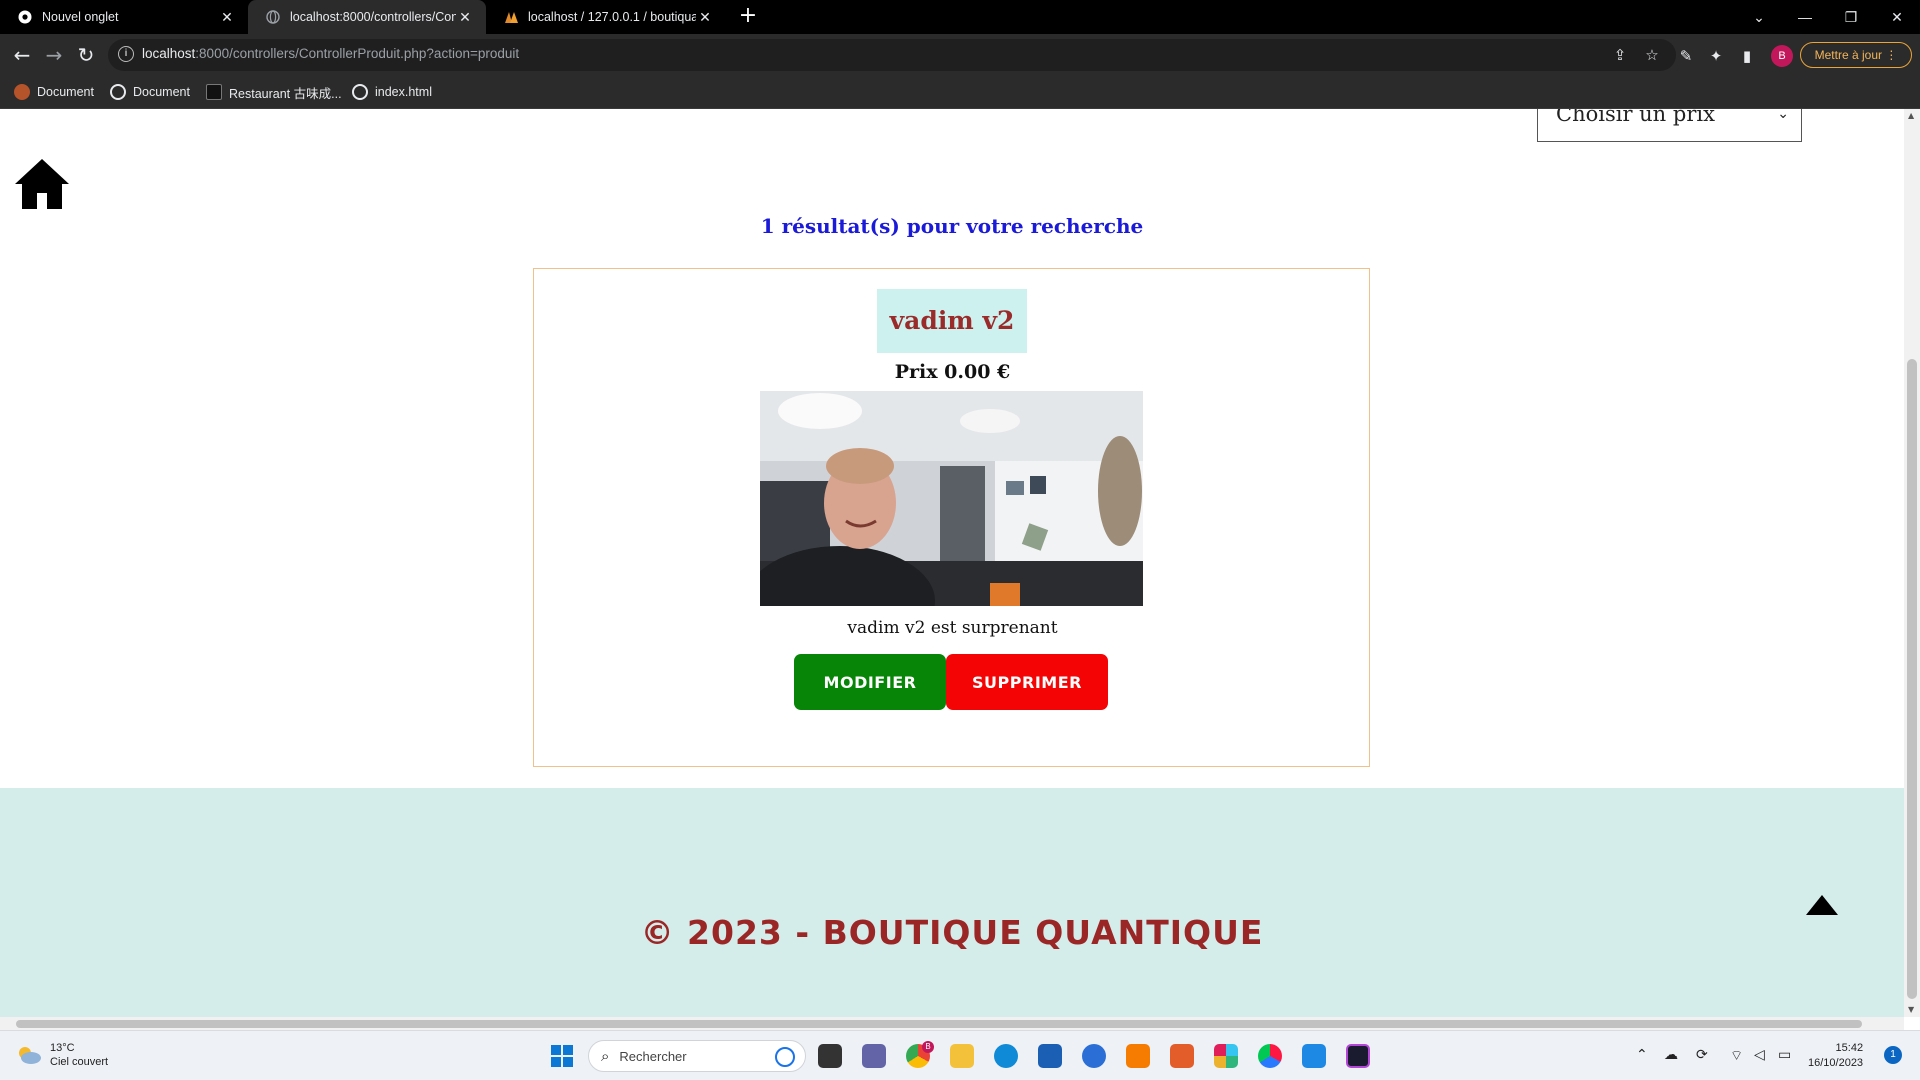 This screenshot has height=1080, width=1920. Describe the element at coordinates (25, 17) in the screenshot. I see `chrome-icon` at that location.